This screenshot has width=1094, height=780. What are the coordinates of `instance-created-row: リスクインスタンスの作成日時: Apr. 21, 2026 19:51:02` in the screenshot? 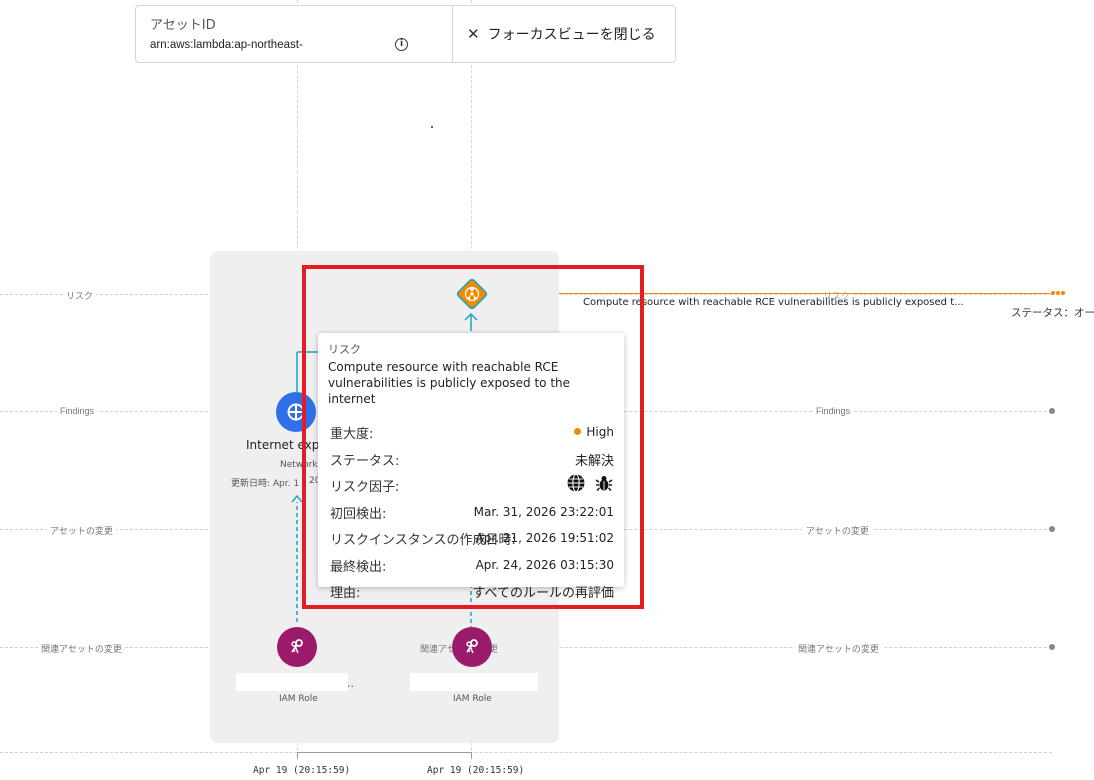 It's located at (471, 536).